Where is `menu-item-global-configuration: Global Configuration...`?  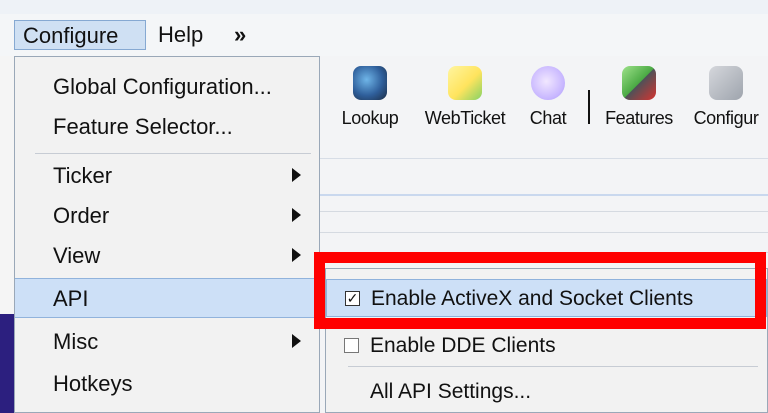 menu-item-global-configuration: Global Configuration... is located at coordinates (167, 87).